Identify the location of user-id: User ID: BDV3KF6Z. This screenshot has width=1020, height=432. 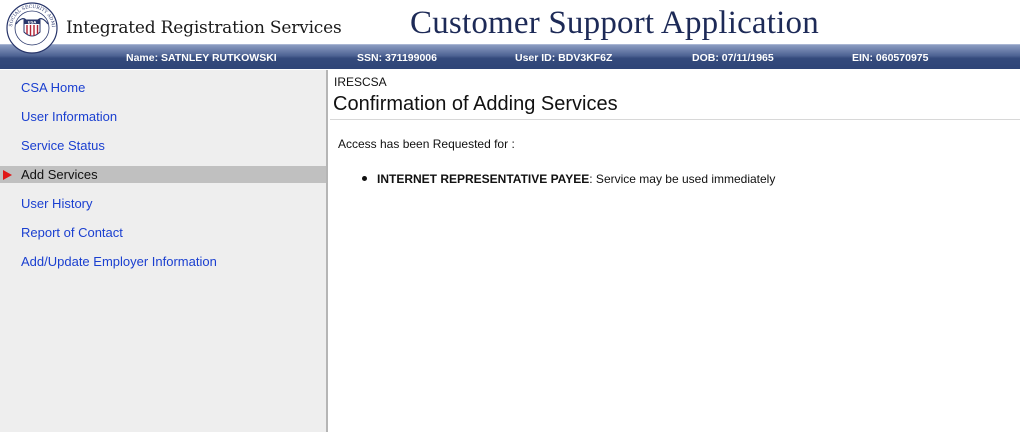
(564, 58).